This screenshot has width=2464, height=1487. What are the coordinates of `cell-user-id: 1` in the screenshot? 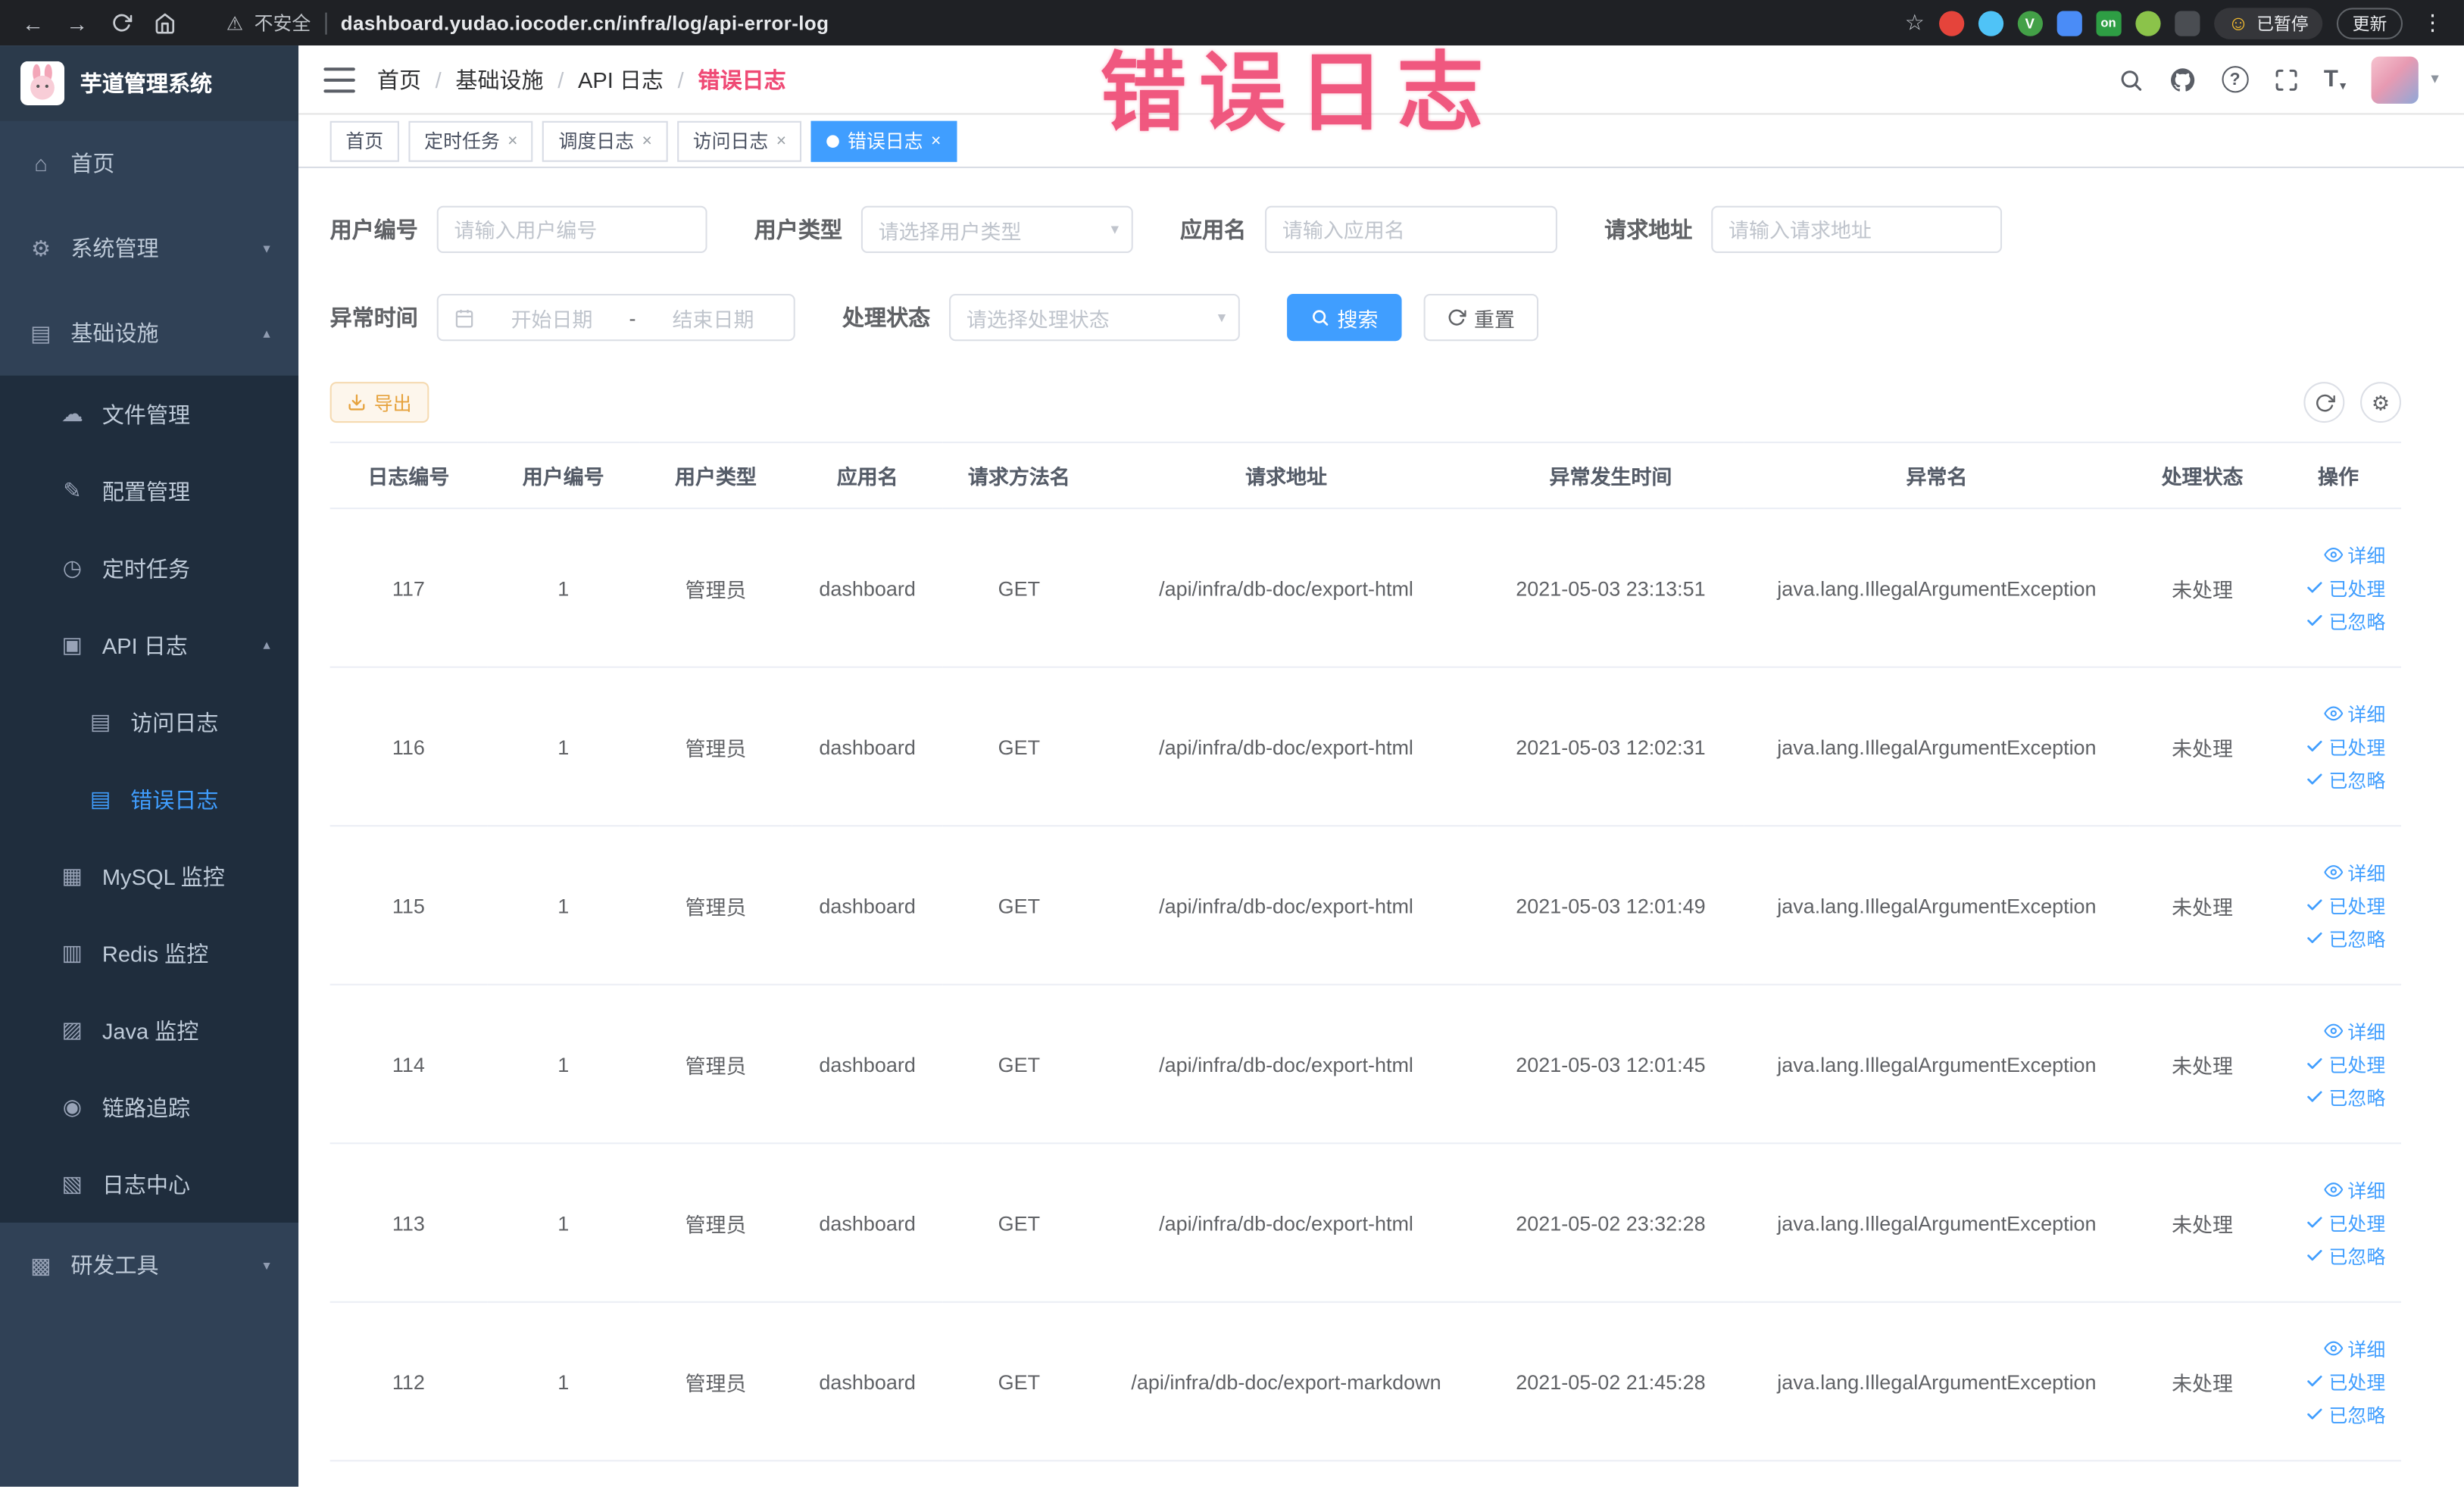 It's located at (563, 1381).